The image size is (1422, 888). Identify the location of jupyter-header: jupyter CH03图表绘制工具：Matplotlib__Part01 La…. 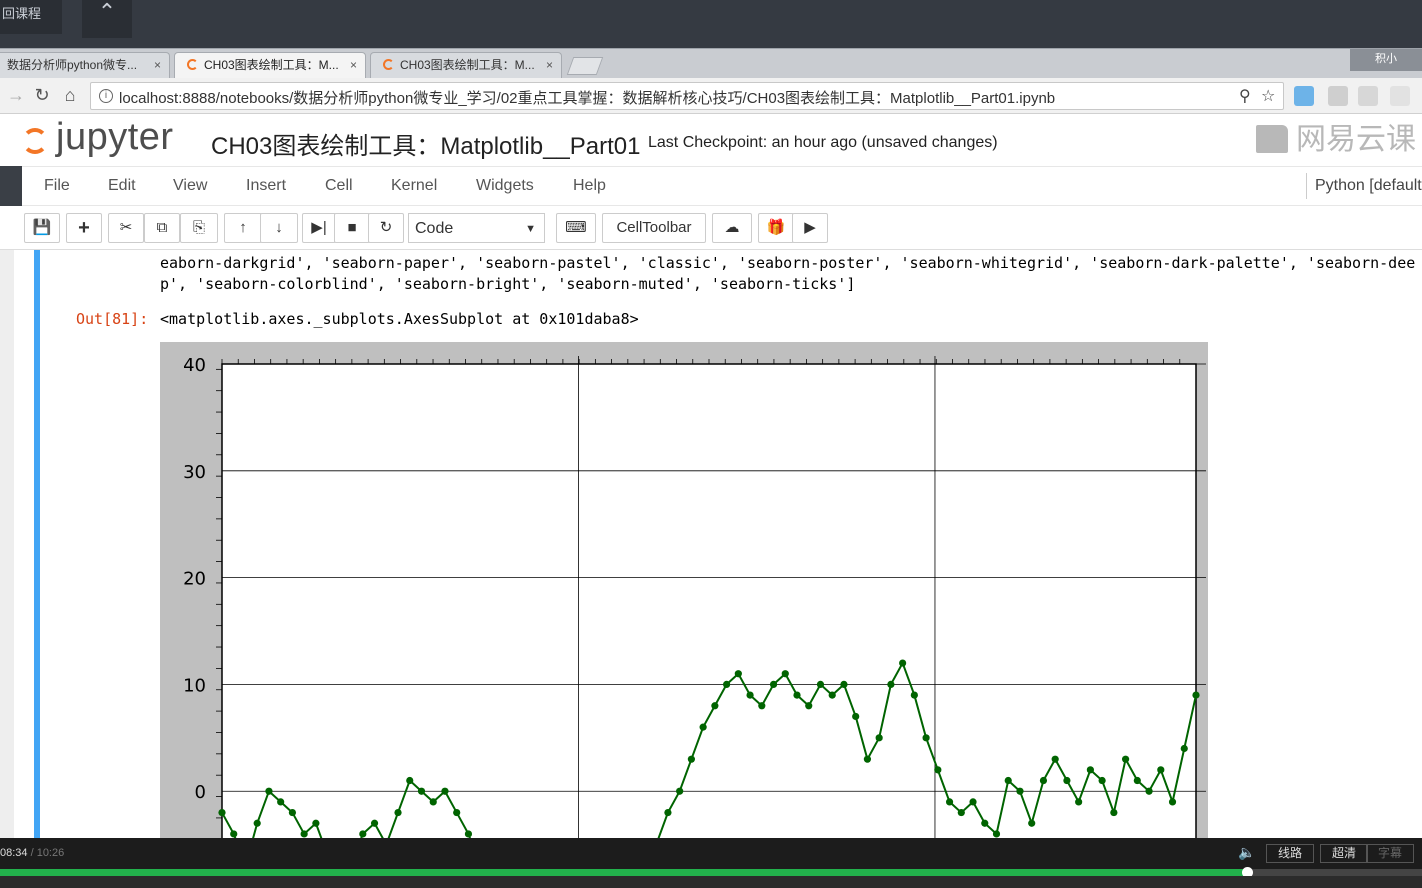
(711, 140).